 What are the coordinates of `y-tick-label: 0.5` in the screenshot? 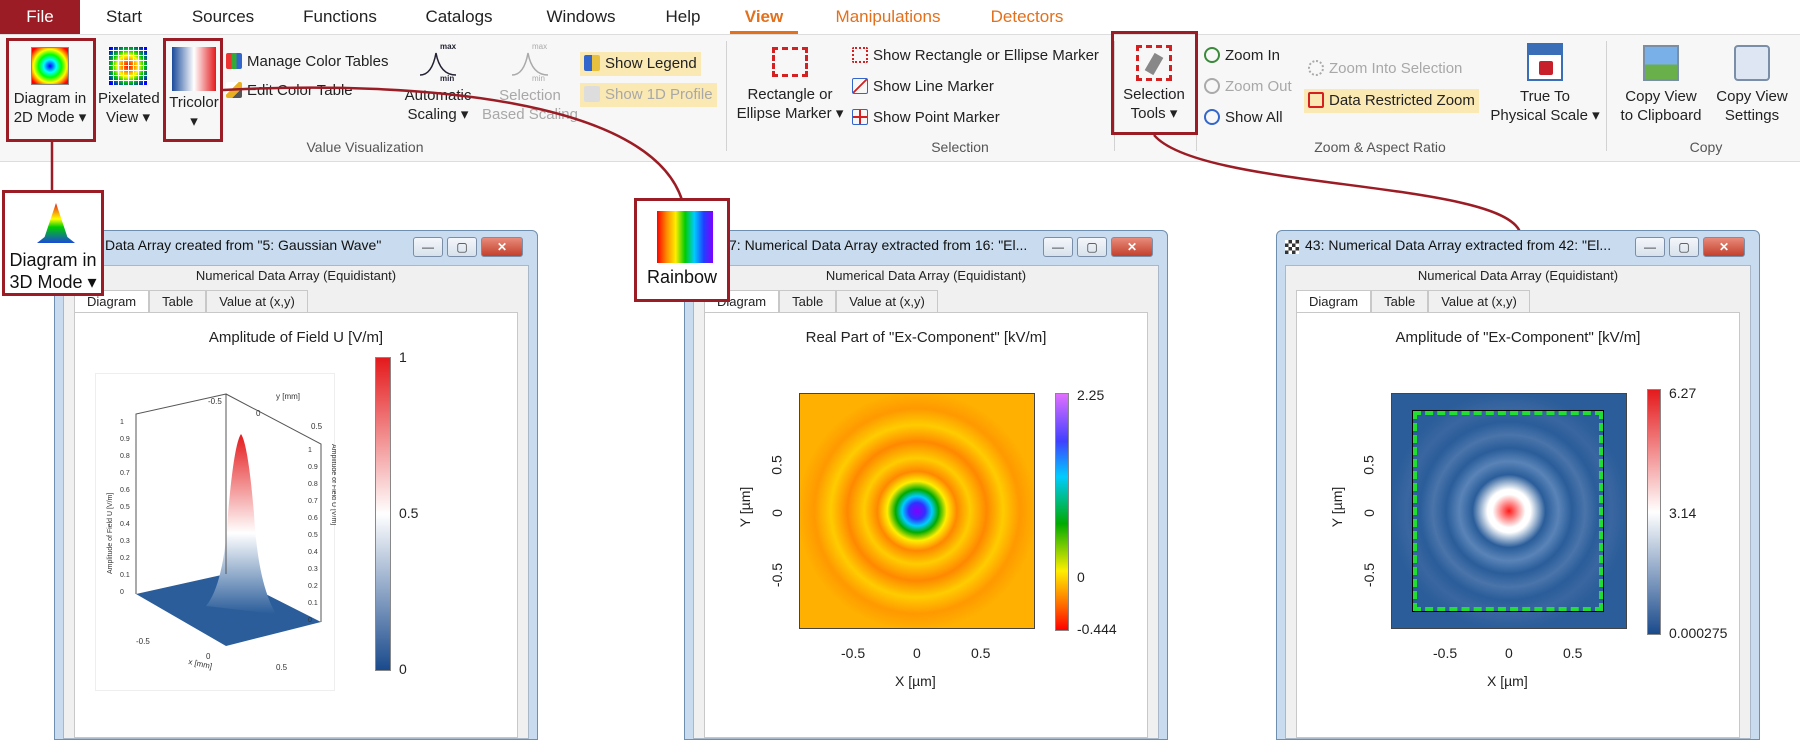 It's located at (1368, 465).